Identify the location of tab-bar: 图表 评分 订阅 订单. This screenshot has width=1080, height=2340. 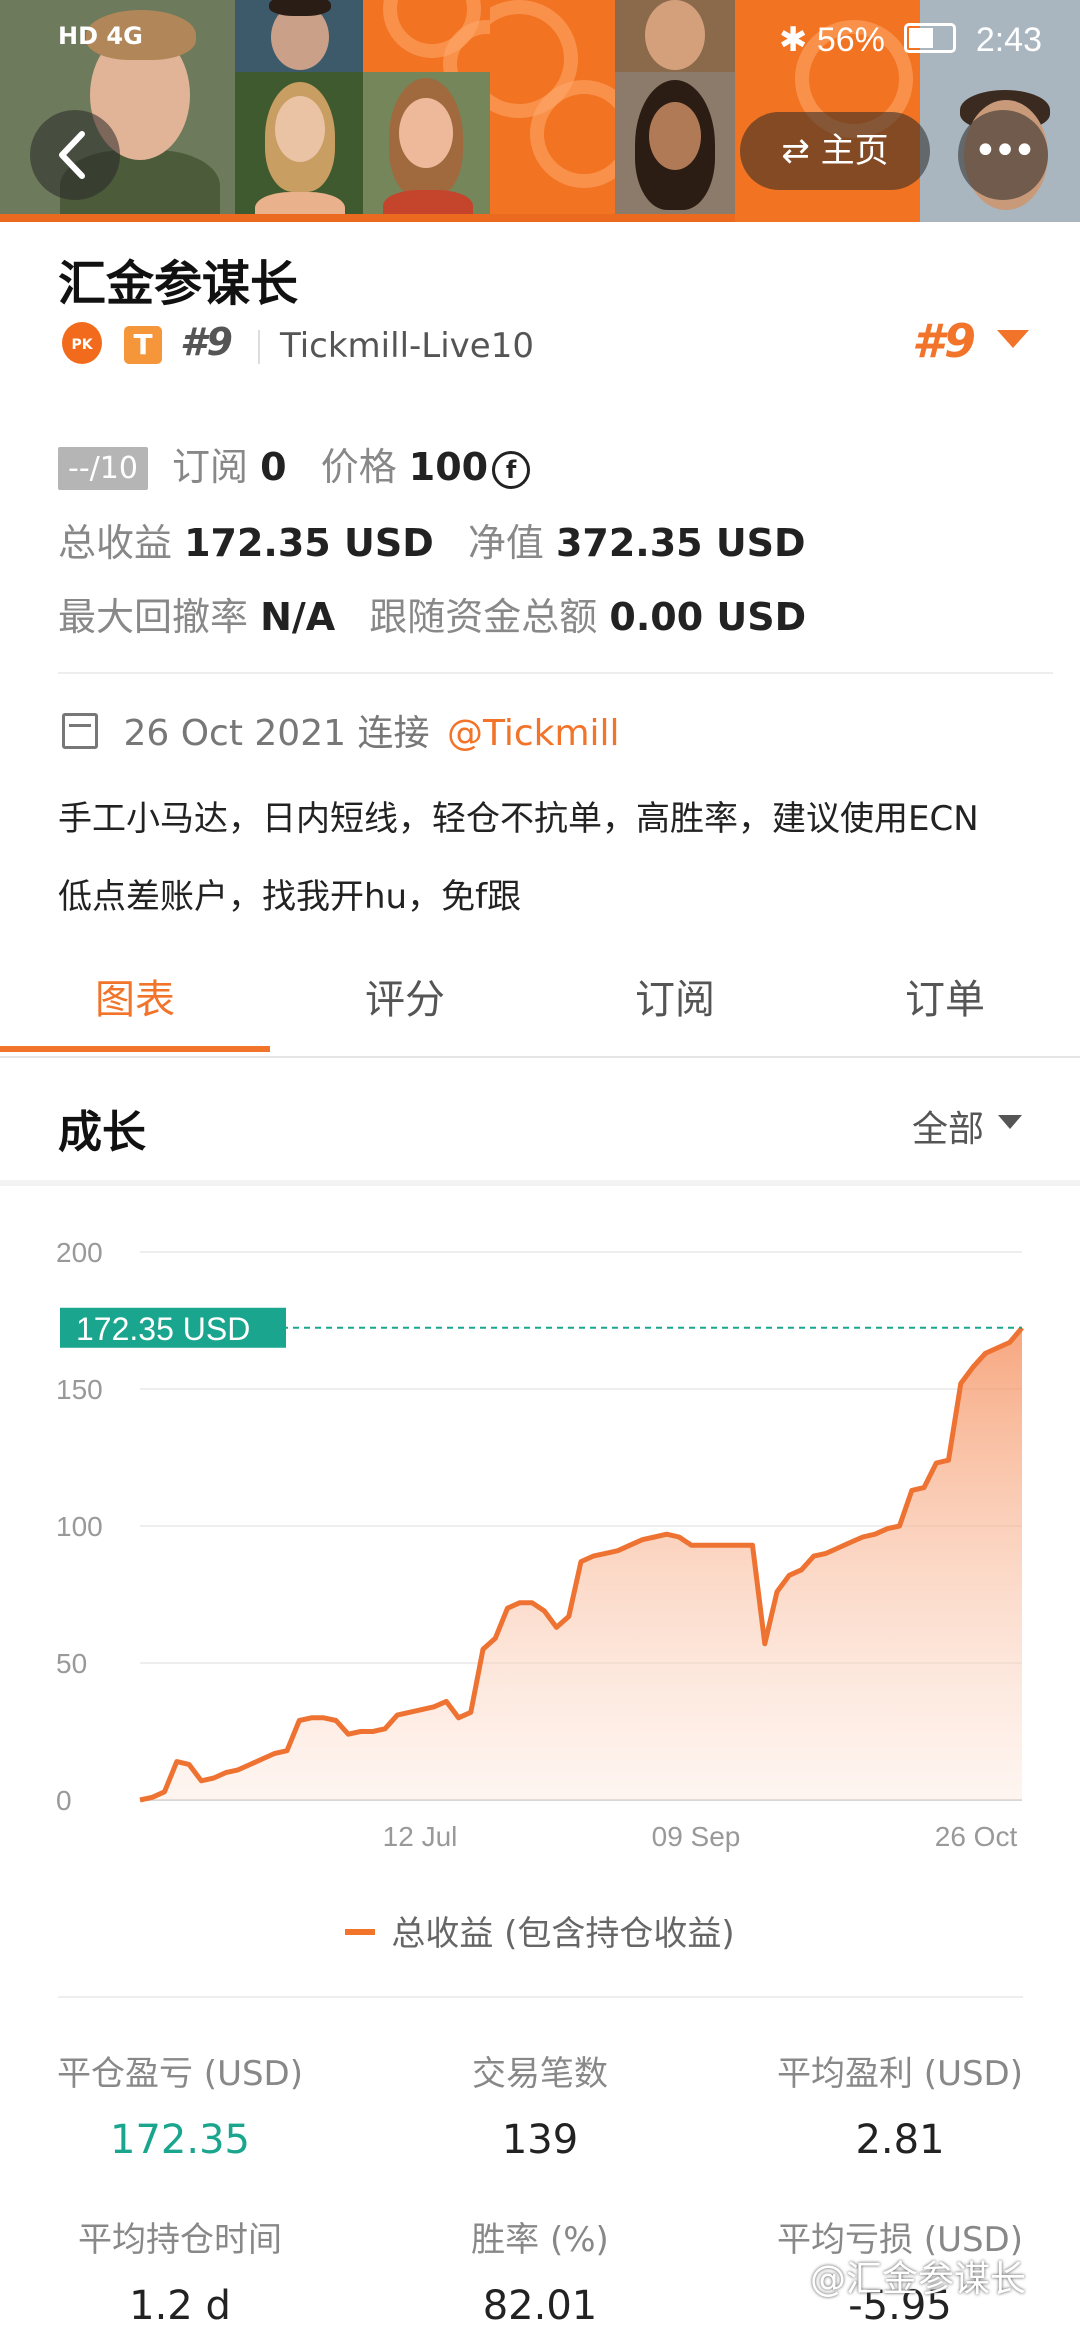
(540, 1006).